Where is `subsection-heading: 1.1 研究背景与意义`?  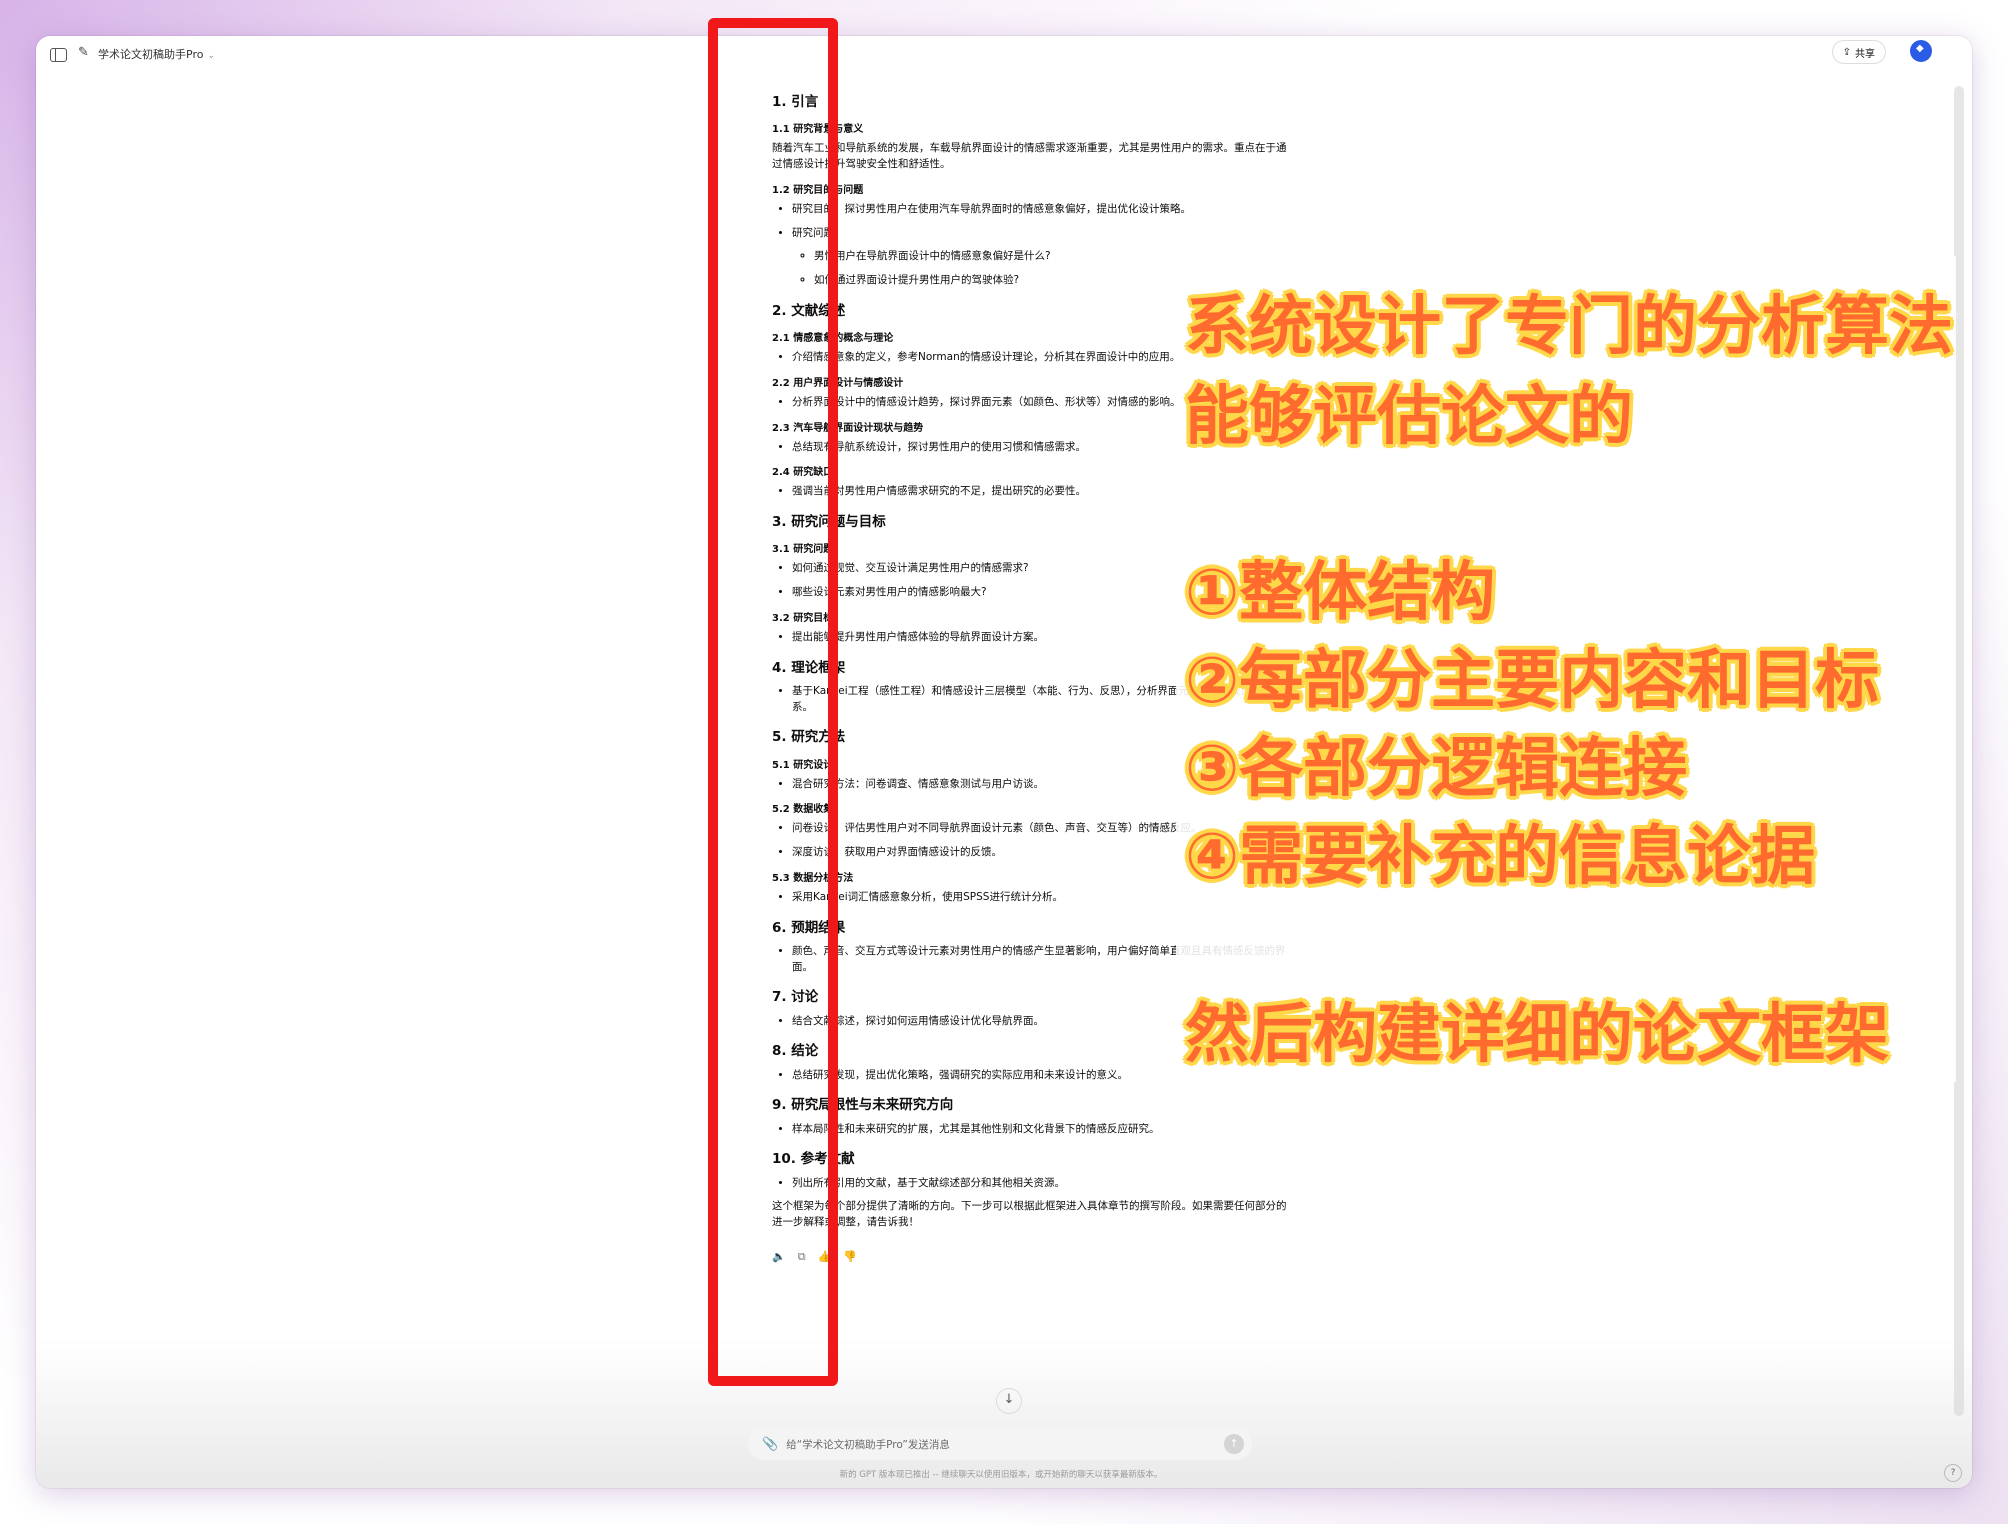 subsection-heading: 1.1 研究背景与意义 is located at coordinates (818, 130).